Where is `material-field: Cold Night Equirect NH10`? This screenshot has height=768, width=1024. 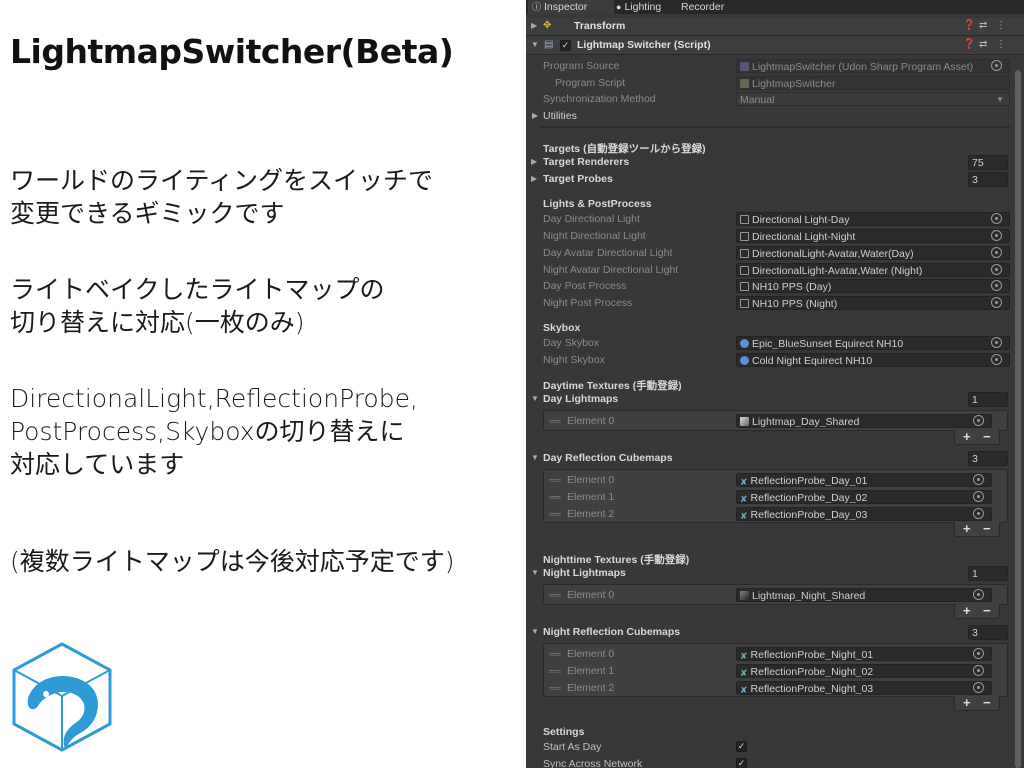
material-field: Cold Night Equirect NH10 is located at coordinates (873, 360).